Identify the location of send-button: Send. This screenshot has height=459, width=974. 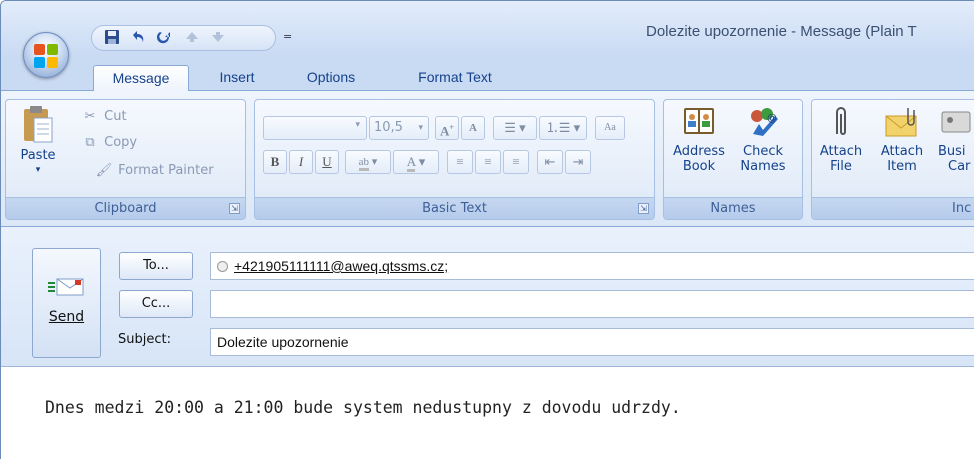
(66, 303).